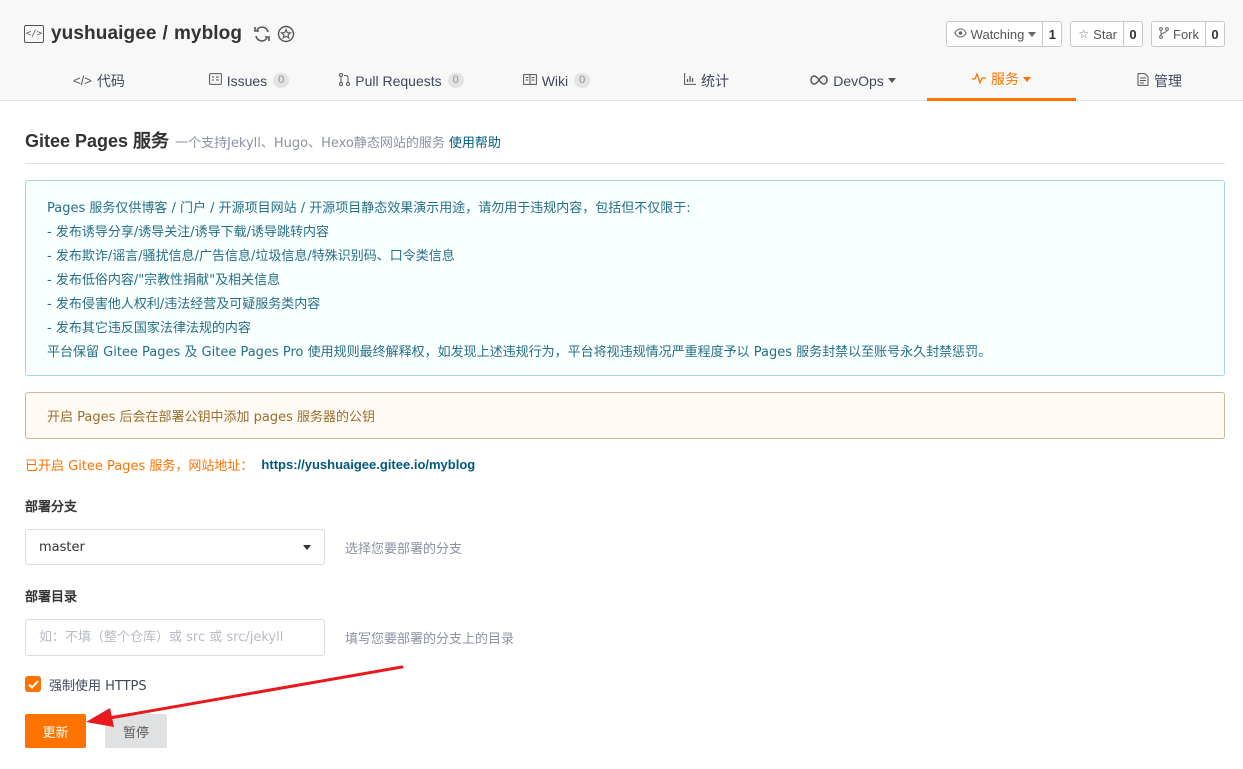  Describe the element at coordinates (110, 80) in the screenshot. I see `tab-label: 代码` at that location.